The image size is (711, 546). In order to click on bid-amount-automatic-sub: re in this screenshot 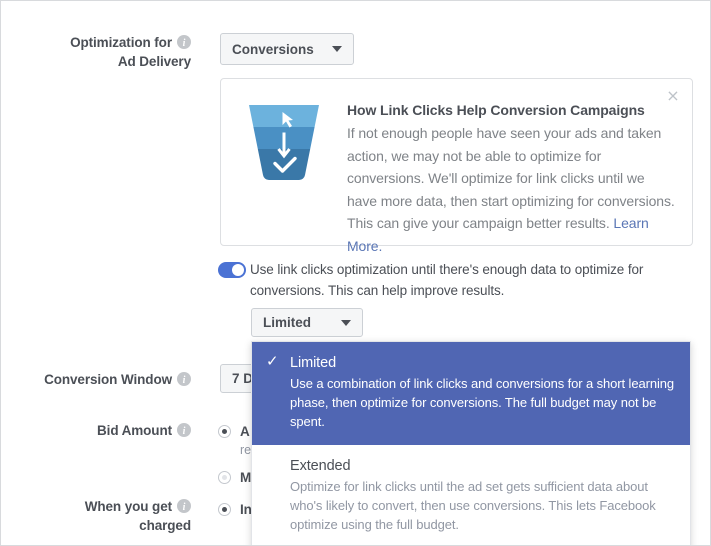, I will do `click(246, 450)`.